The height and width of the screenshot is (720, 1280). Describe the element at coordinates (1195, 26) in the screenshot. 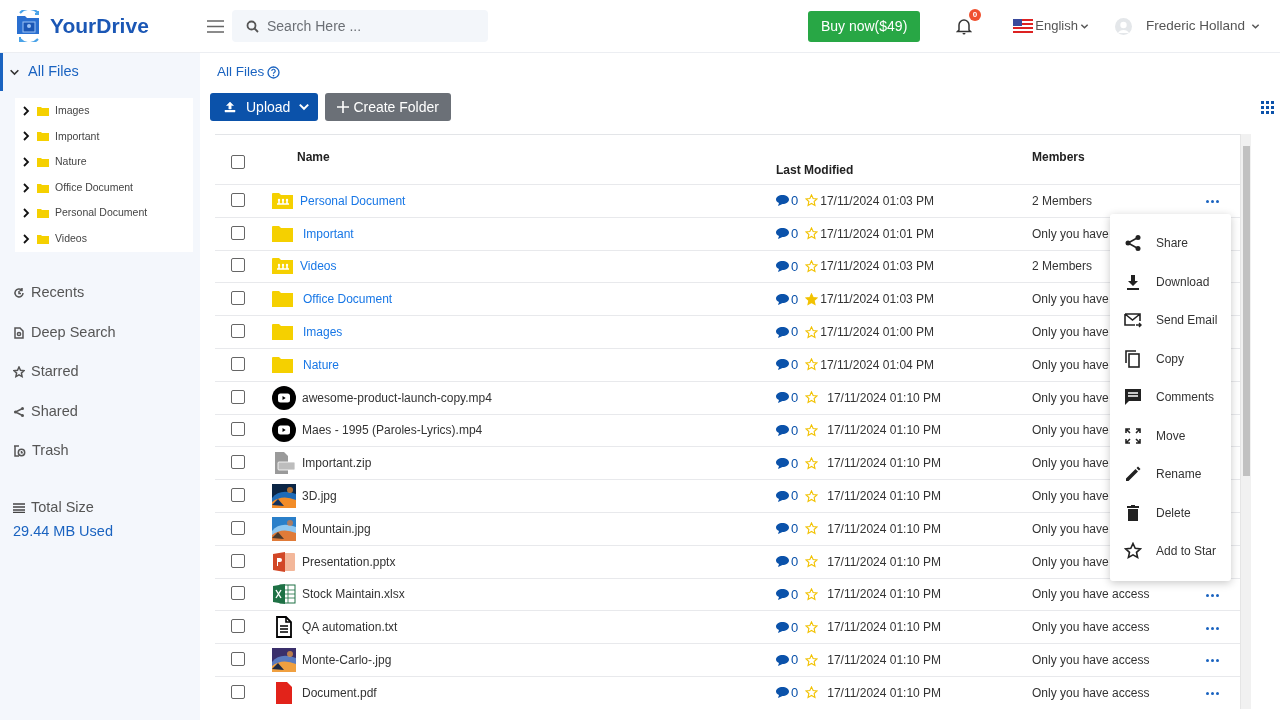

I see `user-name: Frederic Holland` at that location.